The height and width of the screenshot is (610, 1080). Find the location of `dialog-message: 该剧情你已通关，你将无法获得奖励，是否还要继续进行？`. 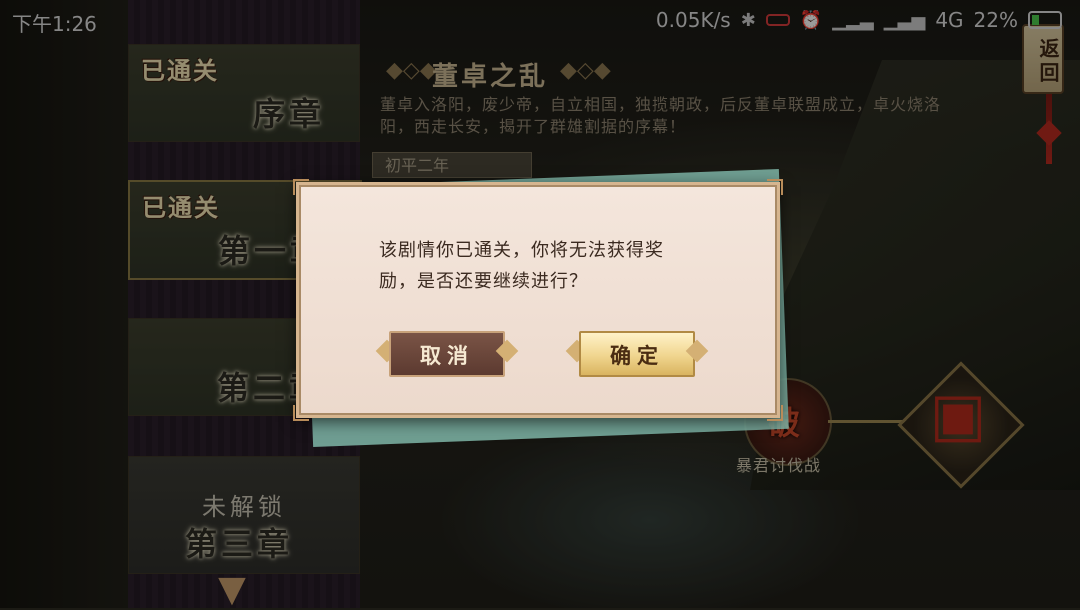

dialog-message: 该剧情你已通关，你将无法获得奖励，是否还要继续进行？ is located at coordinates (521, 266).